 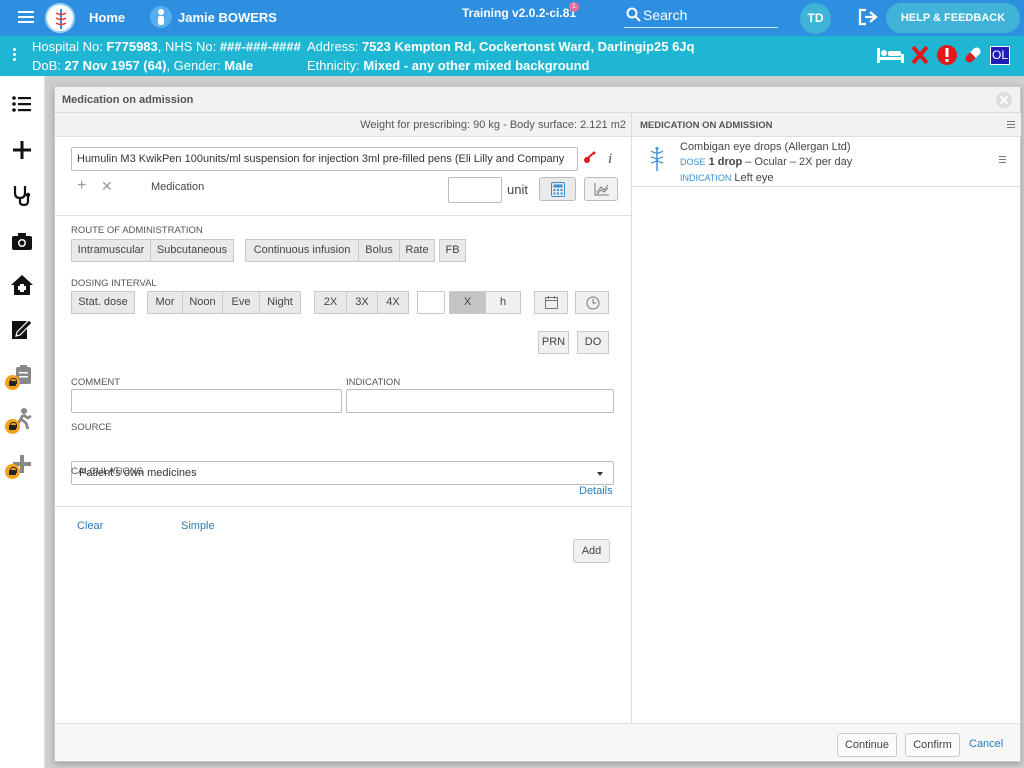 I want to click on search-field: Search, so click(x=701, y=16).